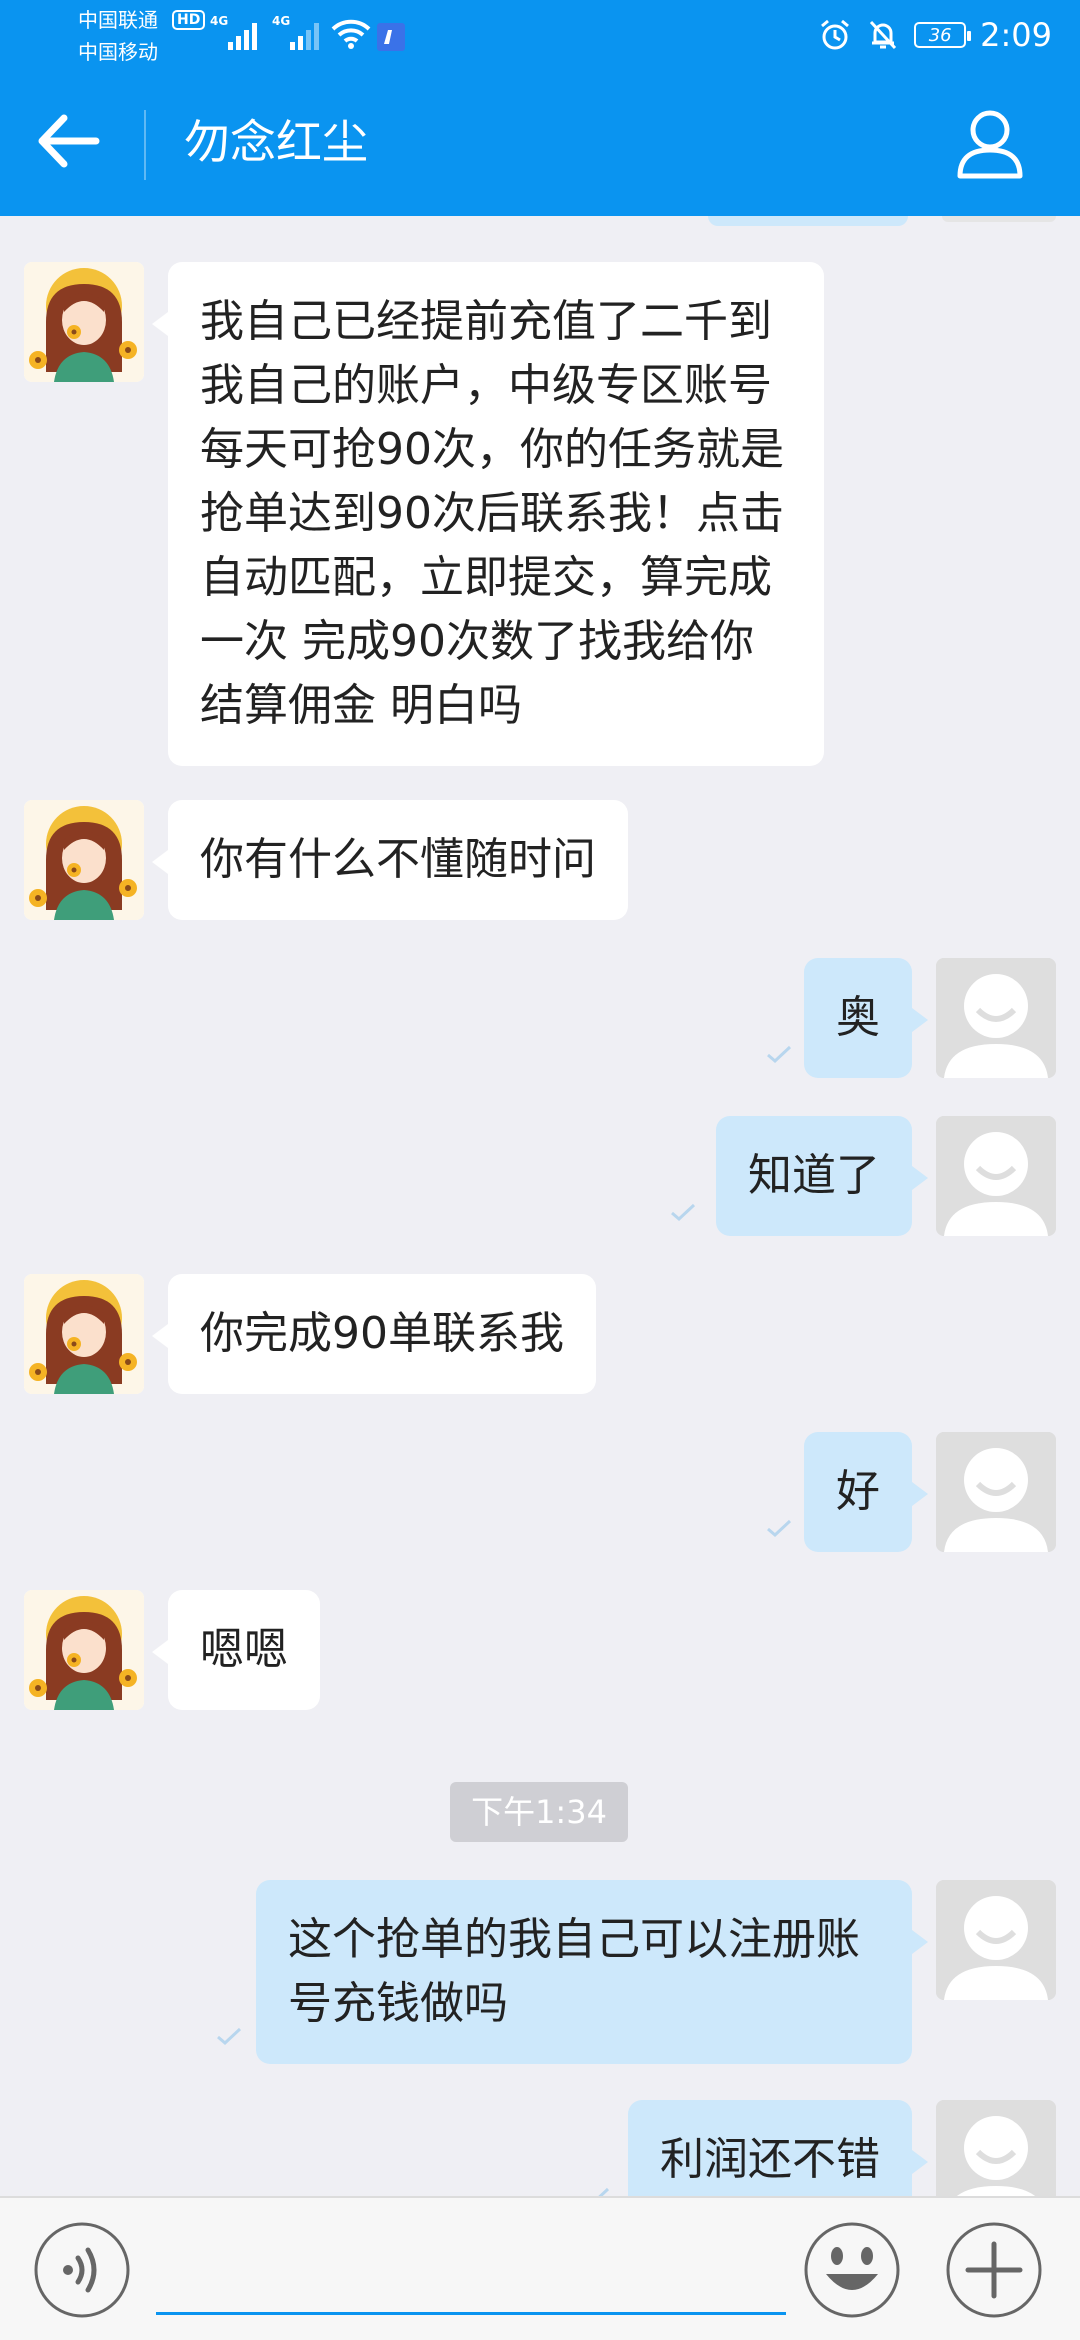 This screenshot has height=2340, width=1080. What do you see at coordinates (118, 20) in the screenshot?
I see `carrier-label-1: 中国联通` at bounding box center [118, 20].